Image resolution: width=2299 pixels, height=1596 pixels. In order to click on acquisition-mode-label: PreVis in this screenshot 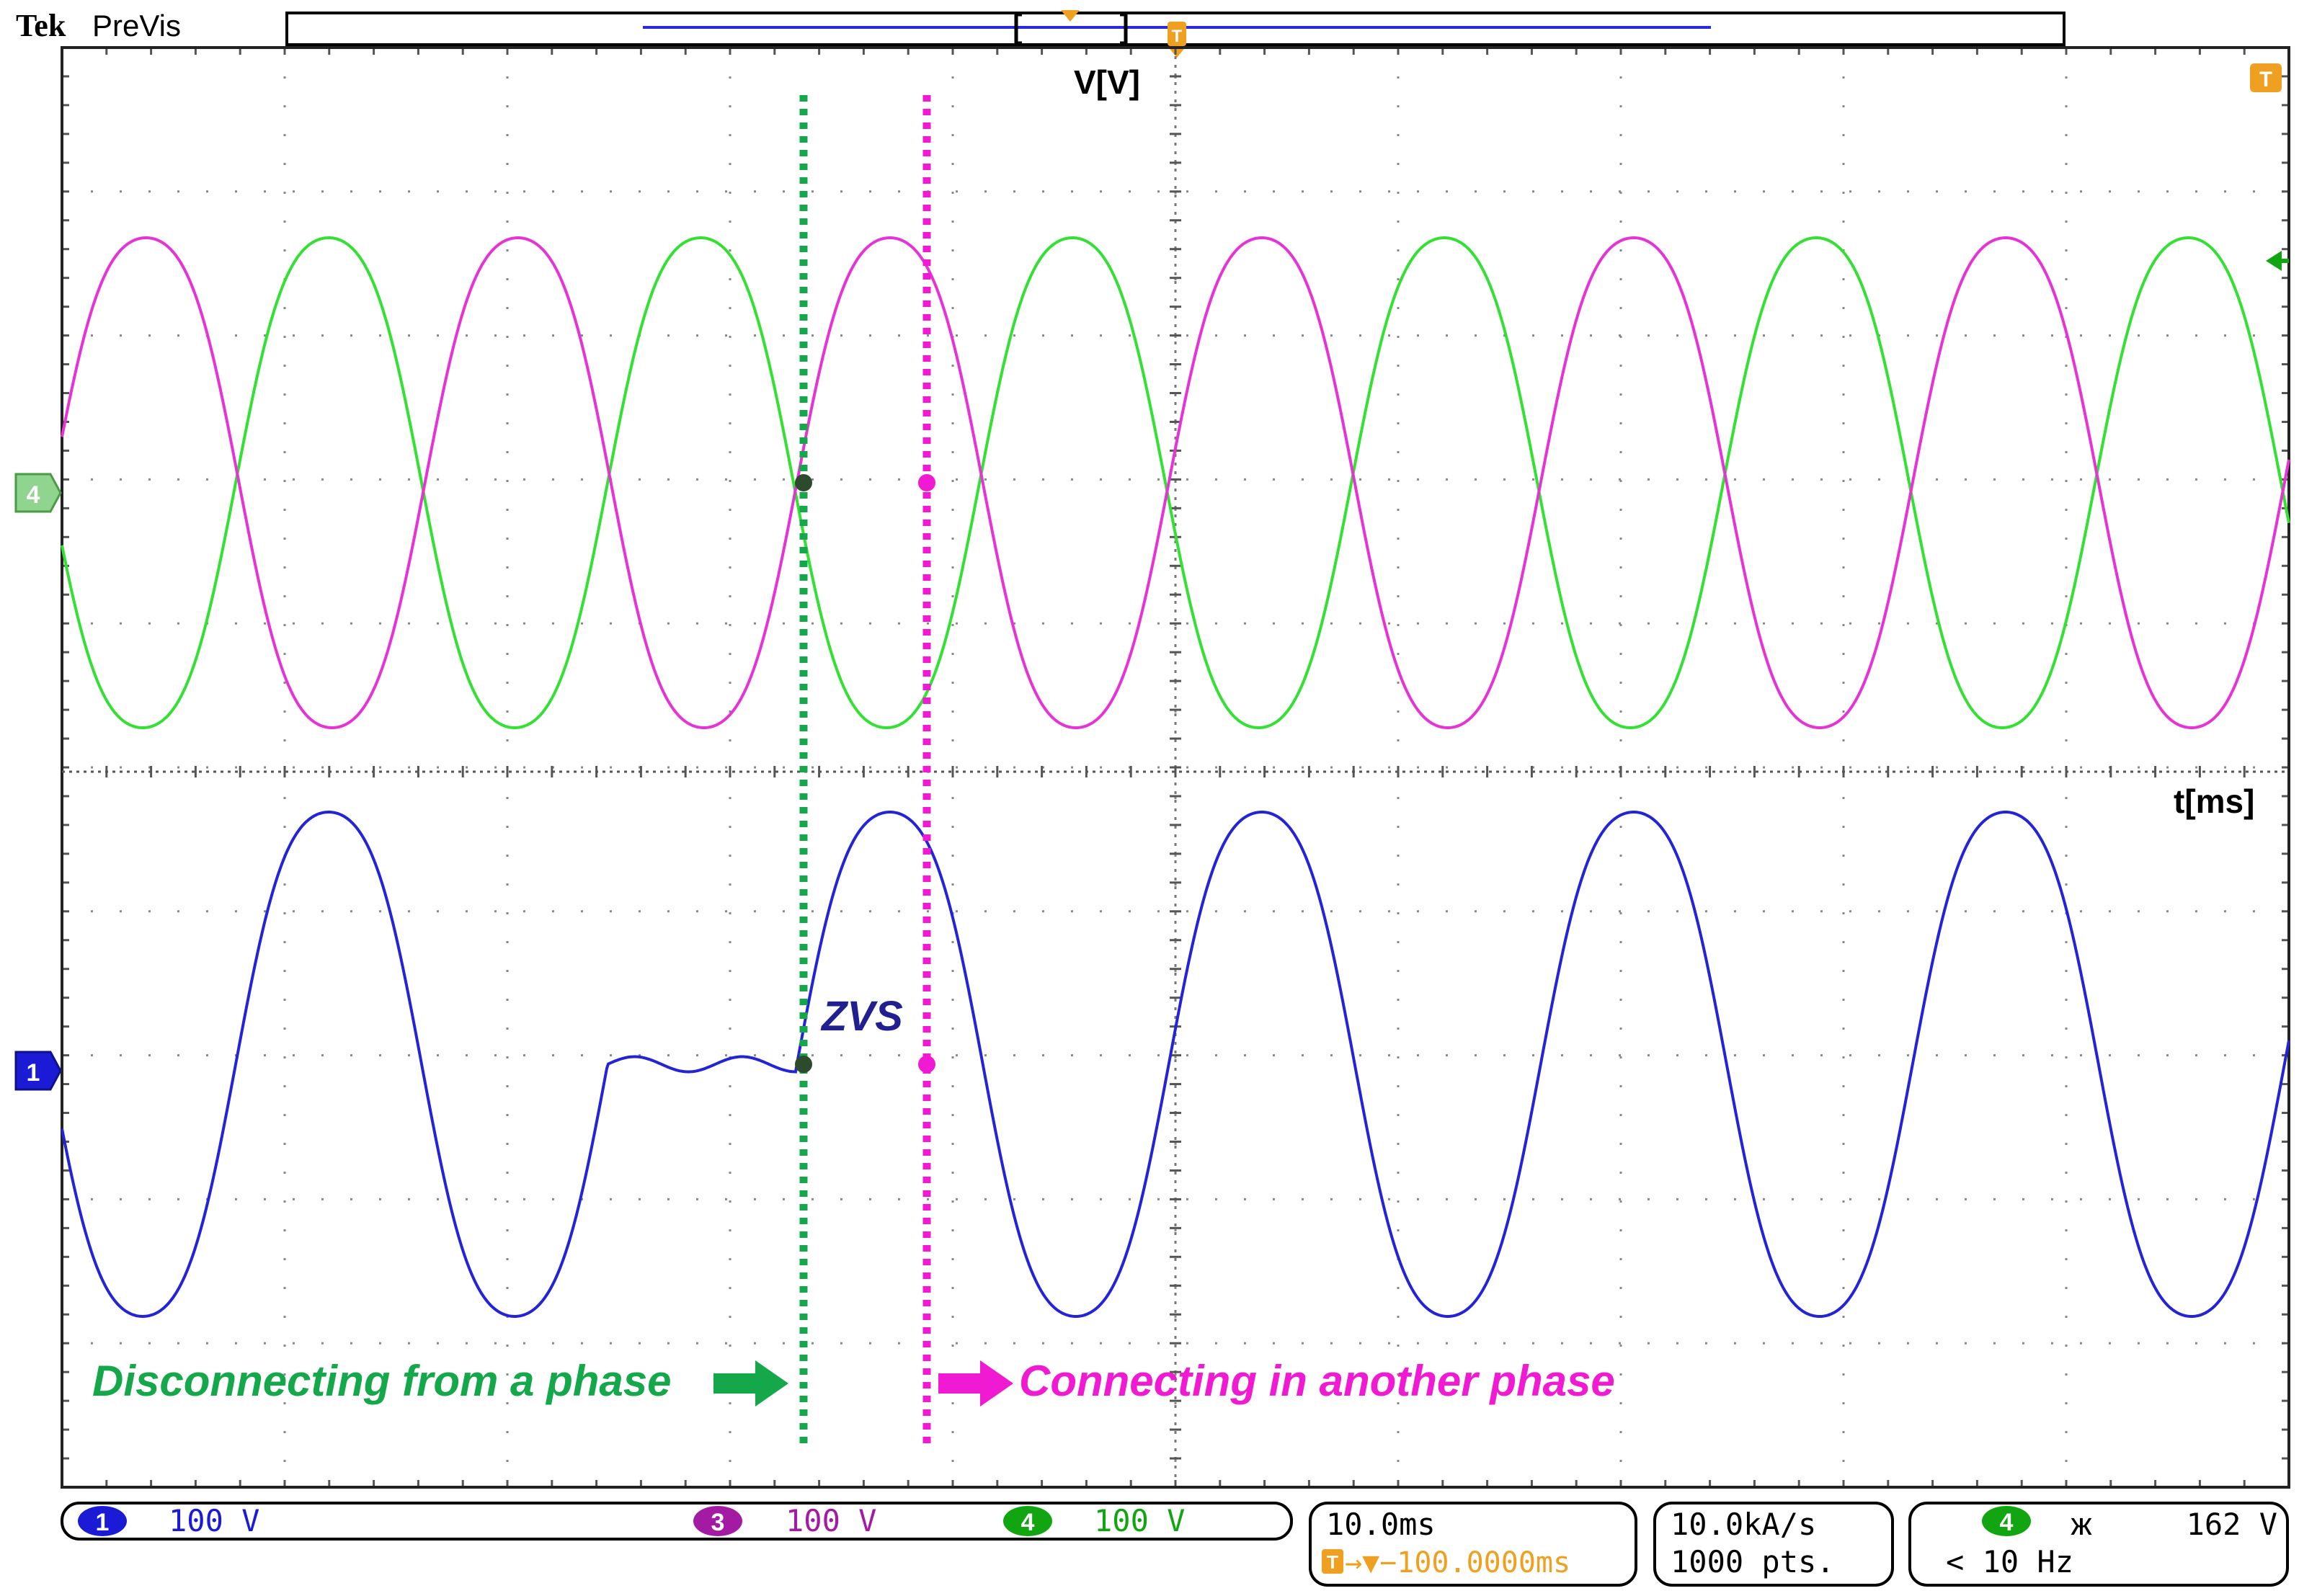, I will do `click(136, 26)`.